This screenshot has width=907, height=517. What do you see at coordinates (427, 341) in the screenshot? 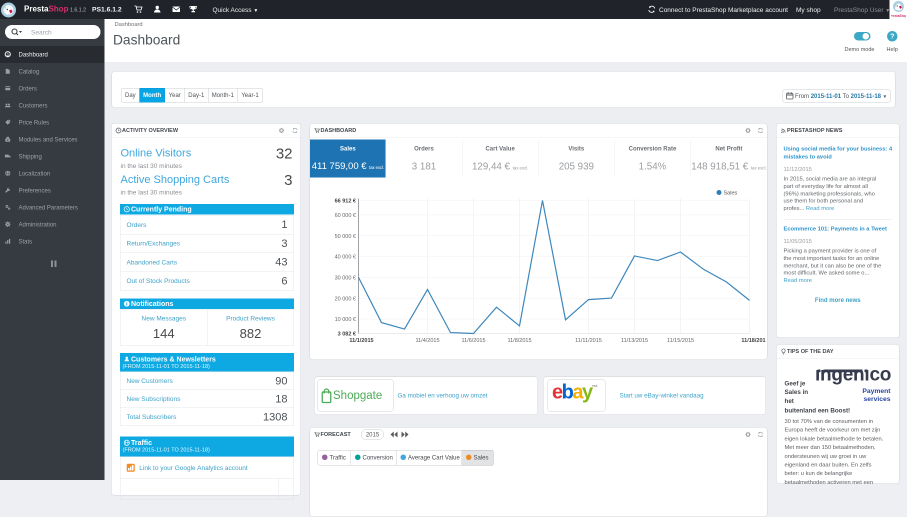
I see `svg-text: 11/4/2015` at bounding box center [427, 341].